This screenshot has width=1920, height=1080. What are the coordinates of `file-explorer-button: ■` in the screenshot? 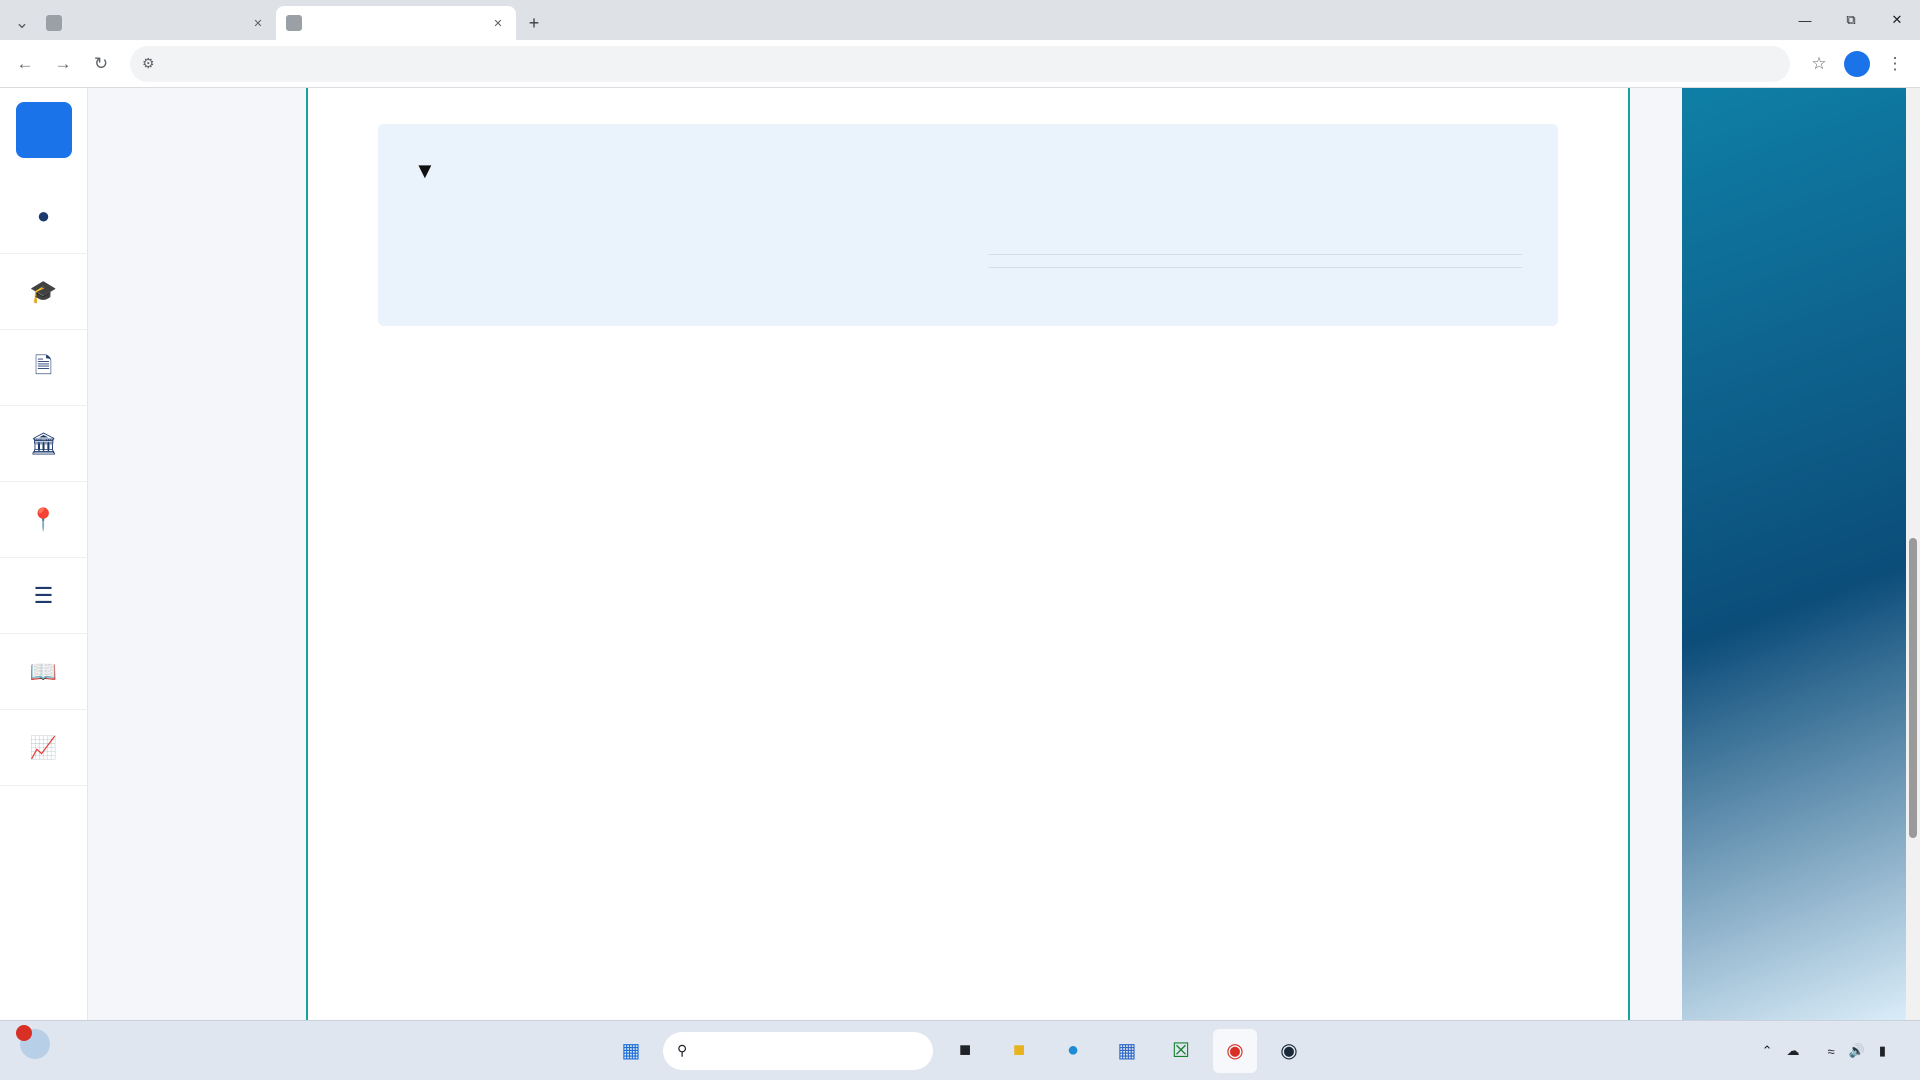 It's located at (1019, 1051).